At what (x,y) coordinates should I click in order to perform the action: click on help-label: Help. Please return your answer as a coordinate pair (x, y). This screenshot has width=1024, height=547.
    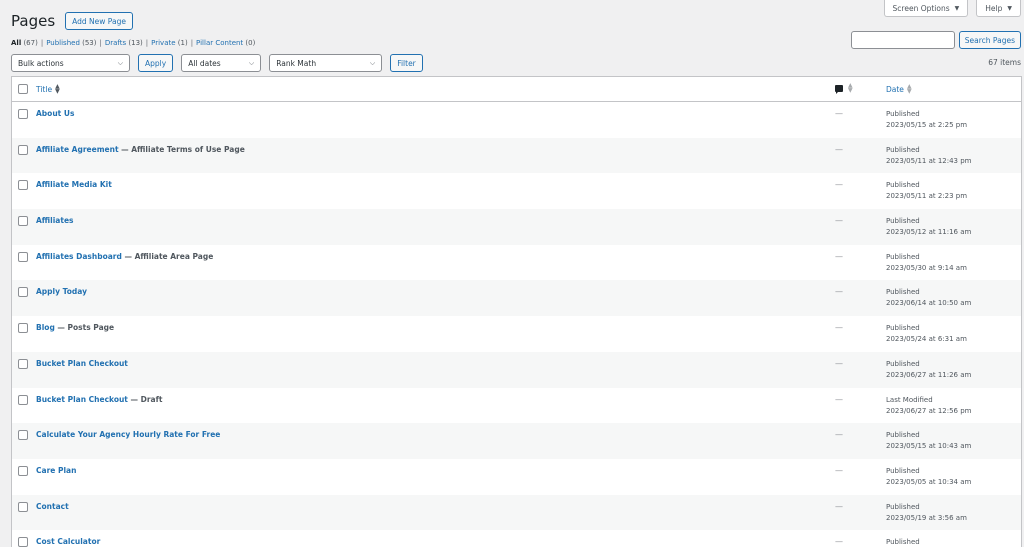
    Looking at the image, I should click on (994, 8).